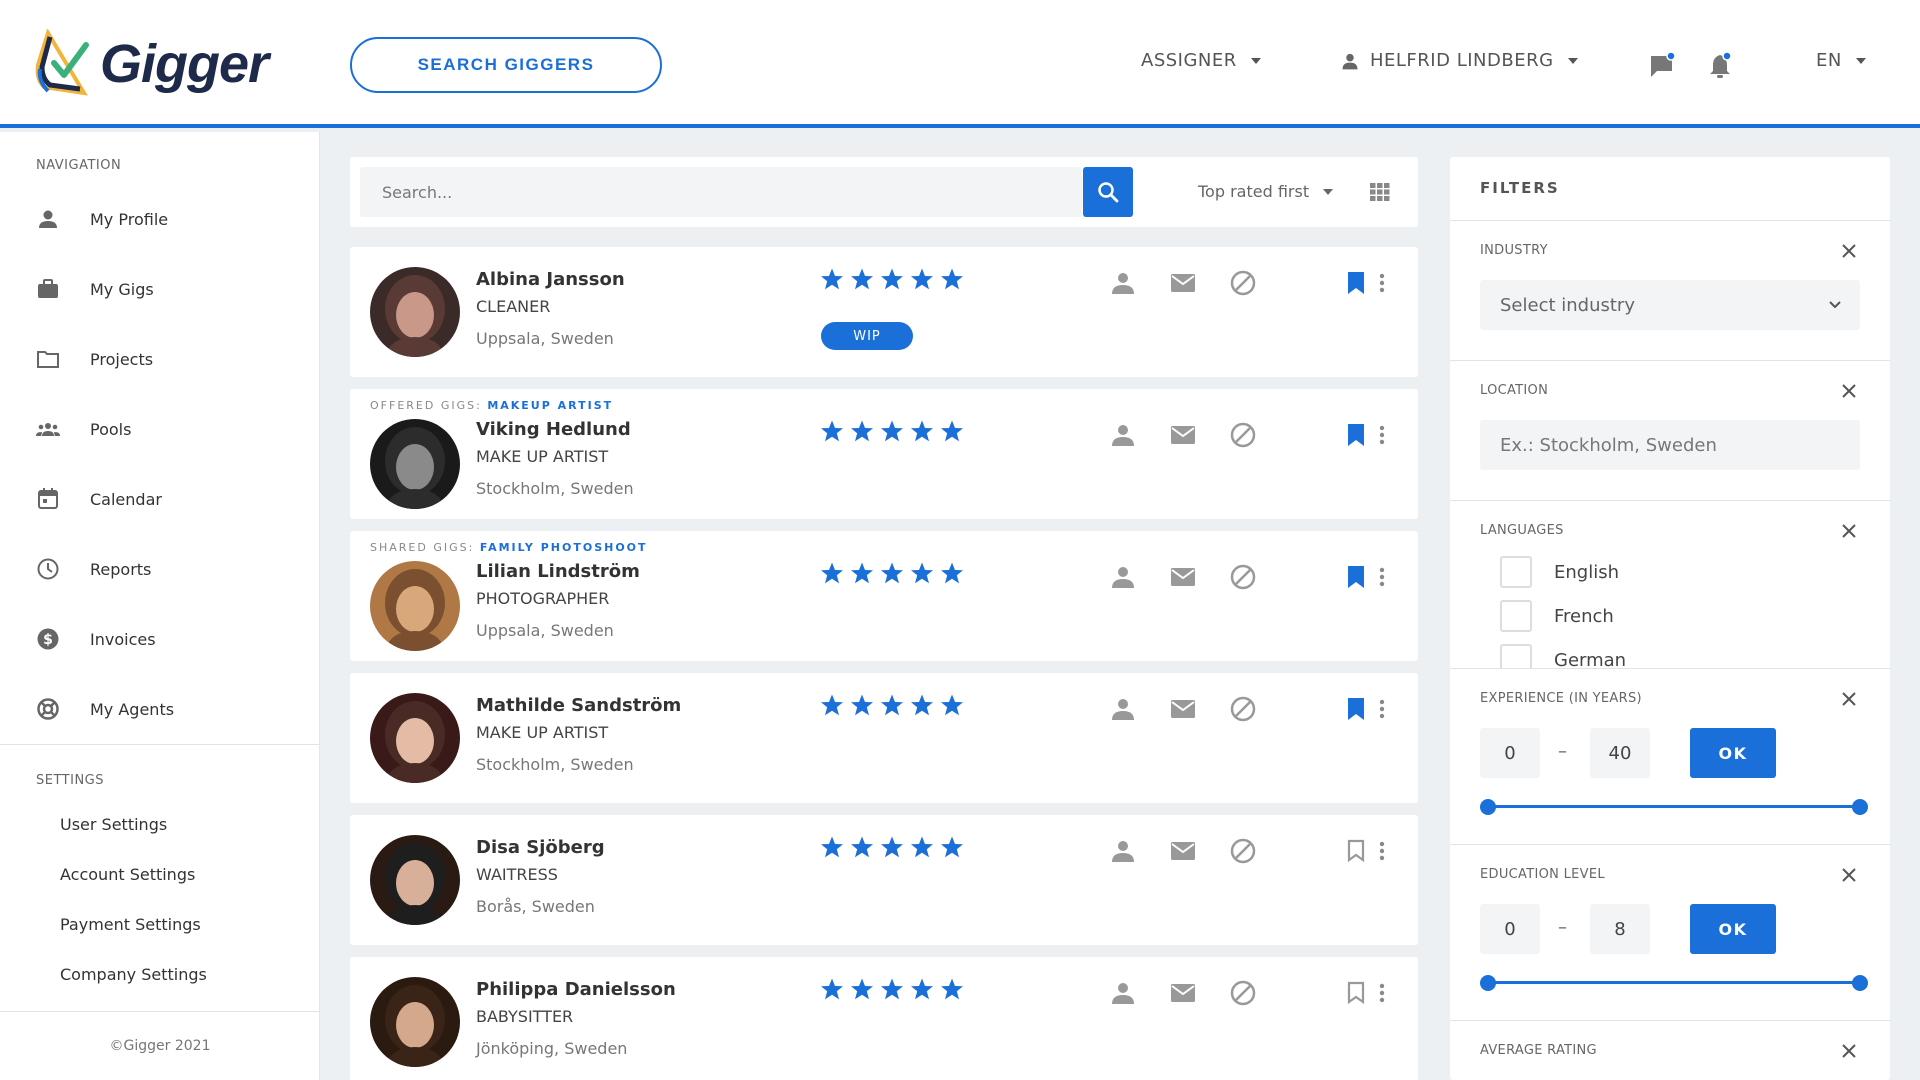 The height and width of the screenshot is (1080, 1920). Describe the element at coordinates (721, 192) in the screenshot. I see `search-input` at that location.